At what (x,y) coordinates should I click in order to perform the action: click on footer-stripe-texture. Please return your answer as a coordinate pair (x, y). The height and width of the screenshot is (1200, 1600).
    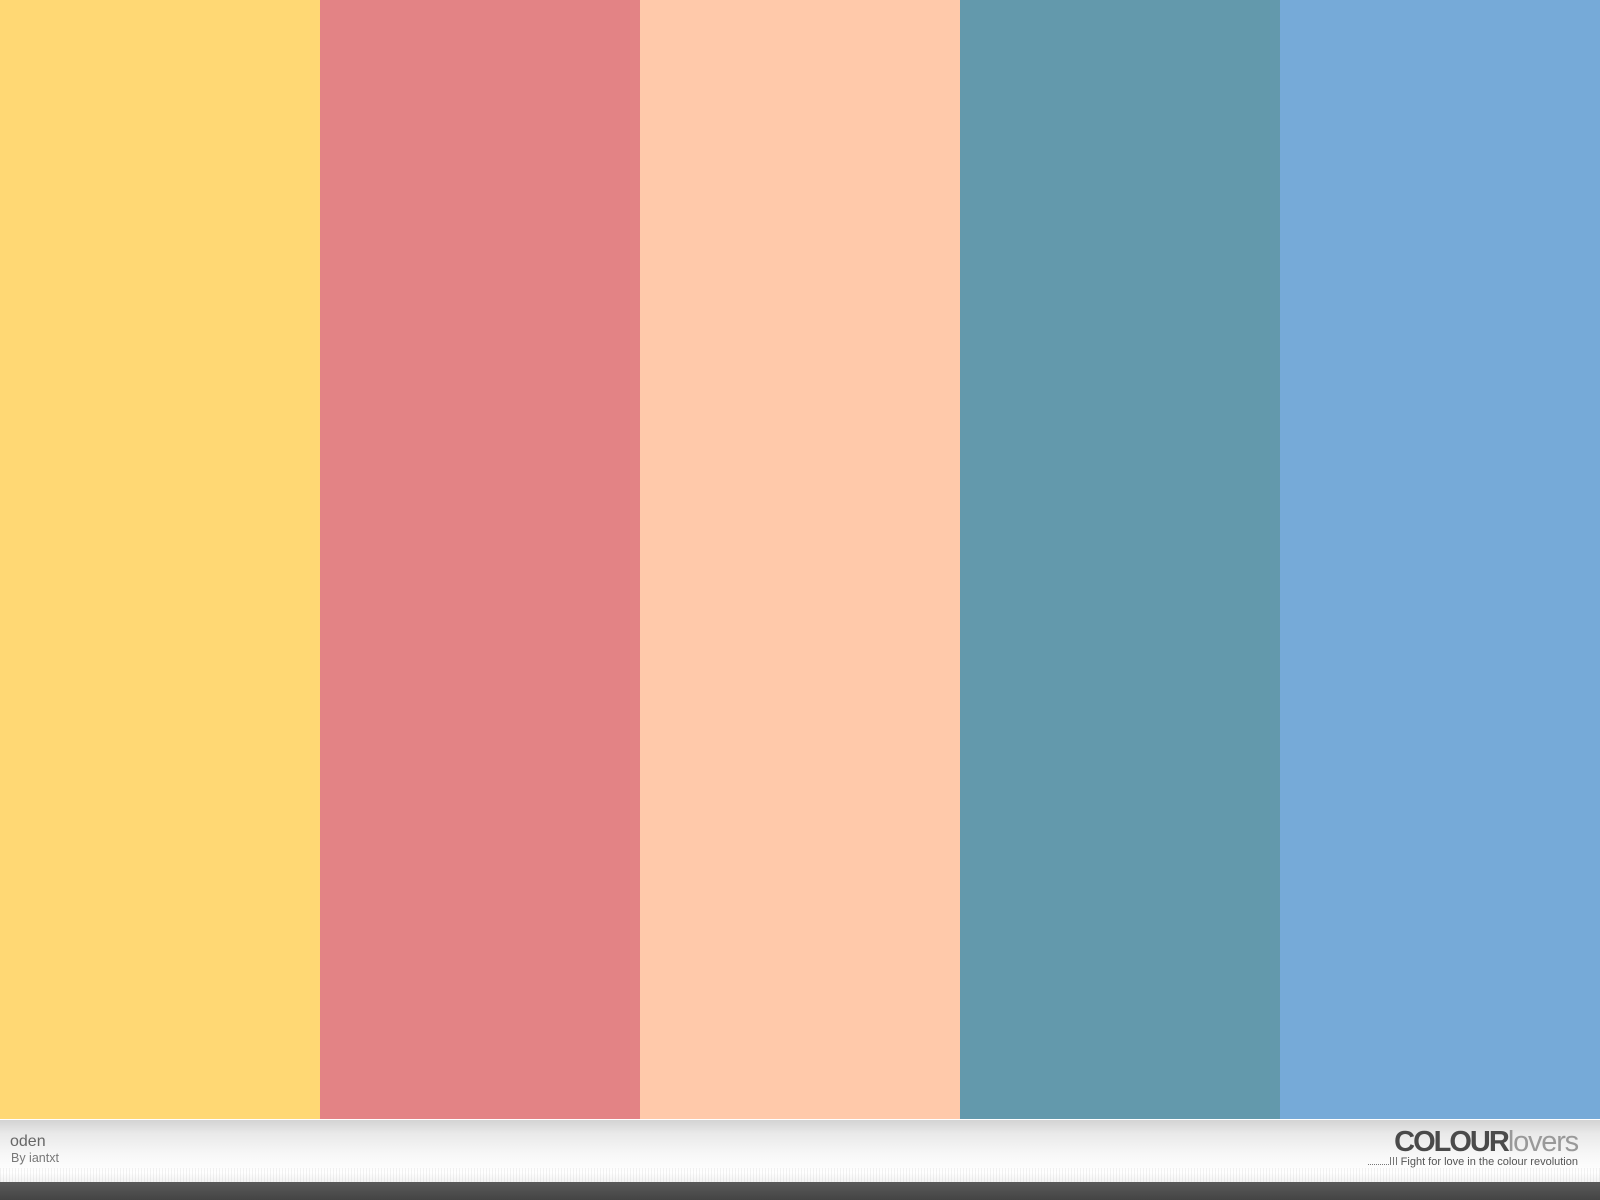
    Looking at the image, I should click on (800, 1175).